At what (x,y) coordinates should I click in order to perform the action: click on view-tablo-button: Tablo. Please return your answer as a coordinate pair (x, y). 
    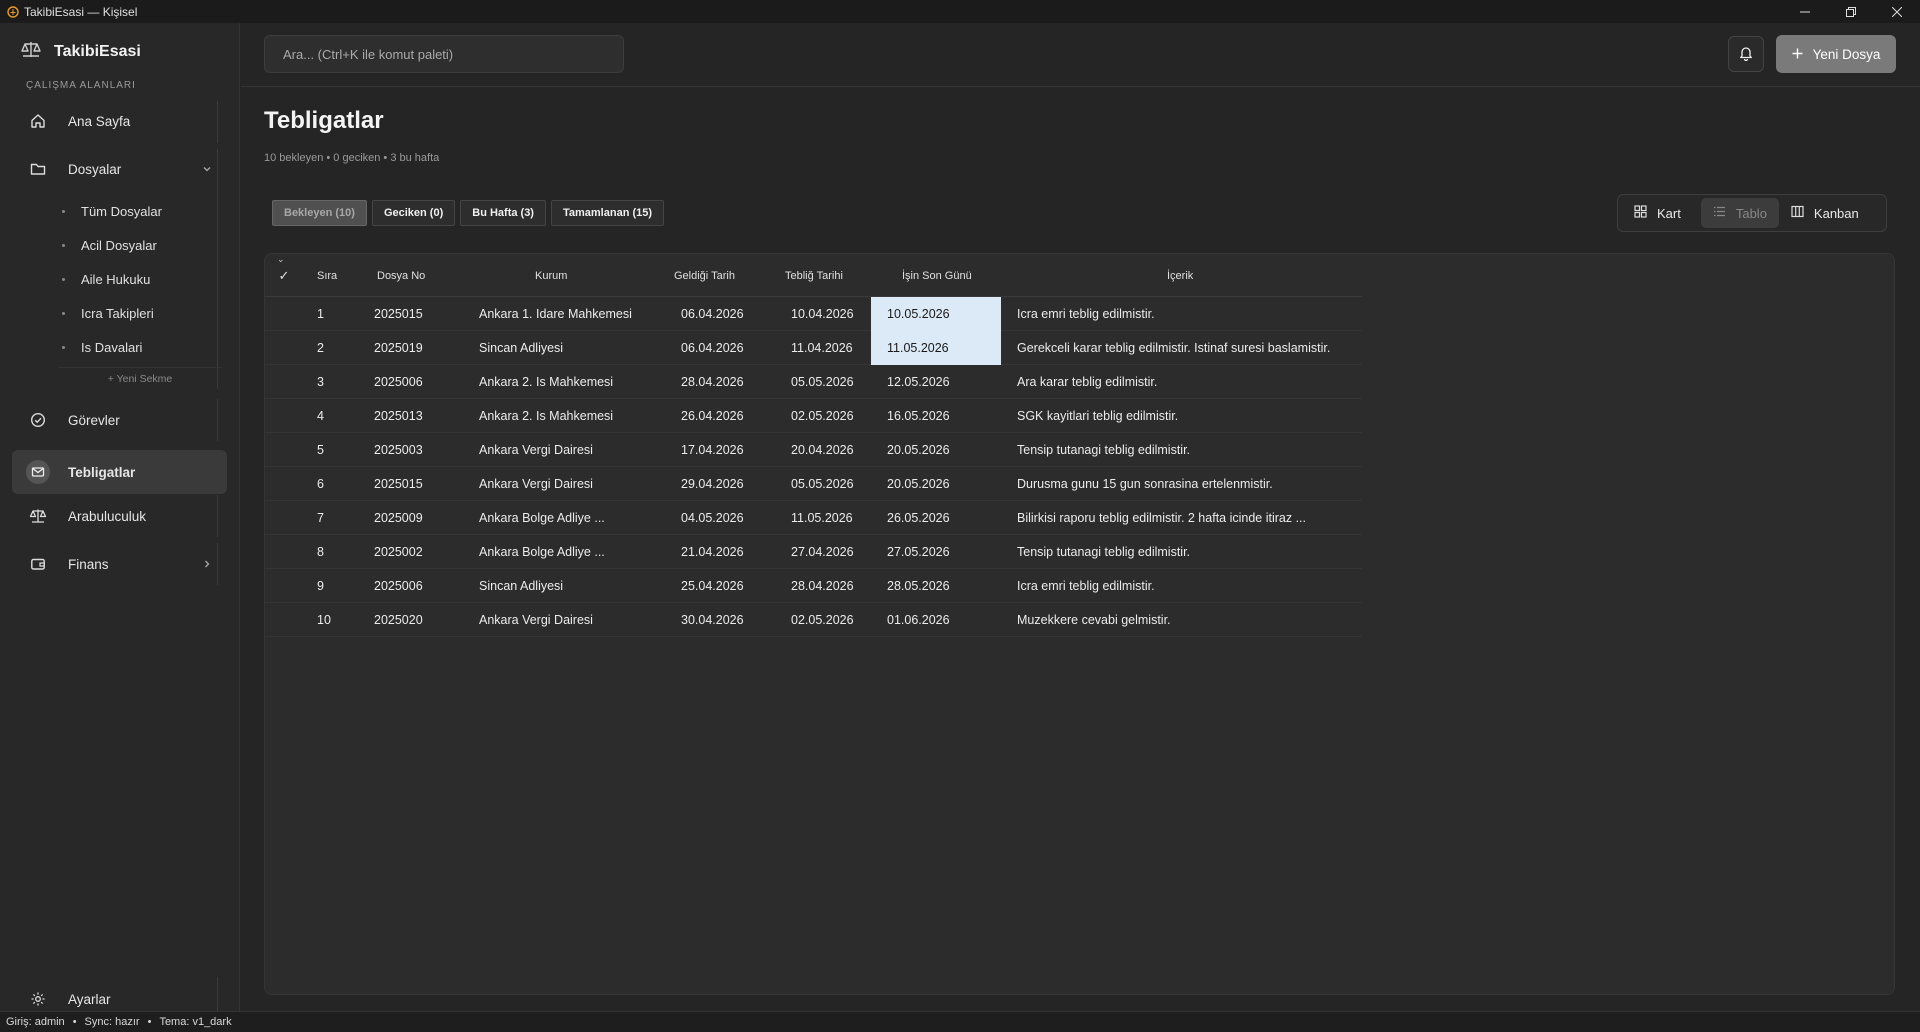
    Looking at the image, I should click on (1739, 213).